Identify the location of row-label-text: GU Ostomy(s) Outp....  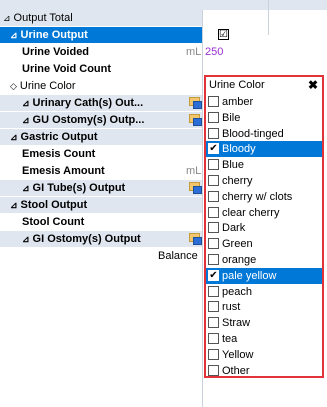
(88, 120).